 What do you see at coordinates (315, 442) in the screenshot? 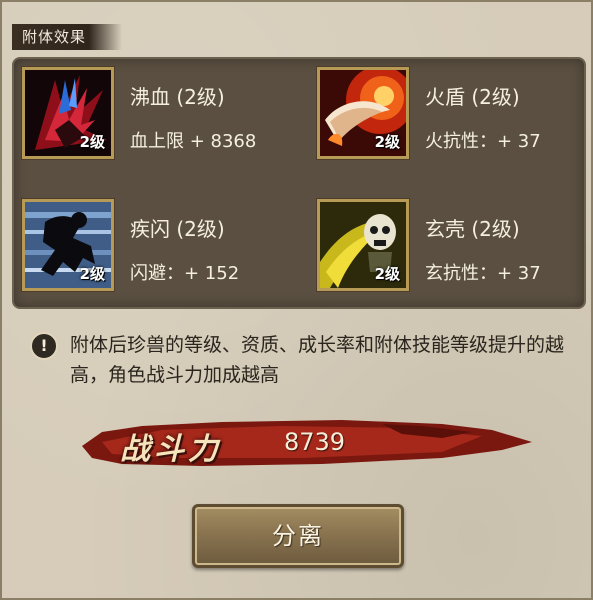
I see `power-value: 8739` at bounding box center [315, 442].